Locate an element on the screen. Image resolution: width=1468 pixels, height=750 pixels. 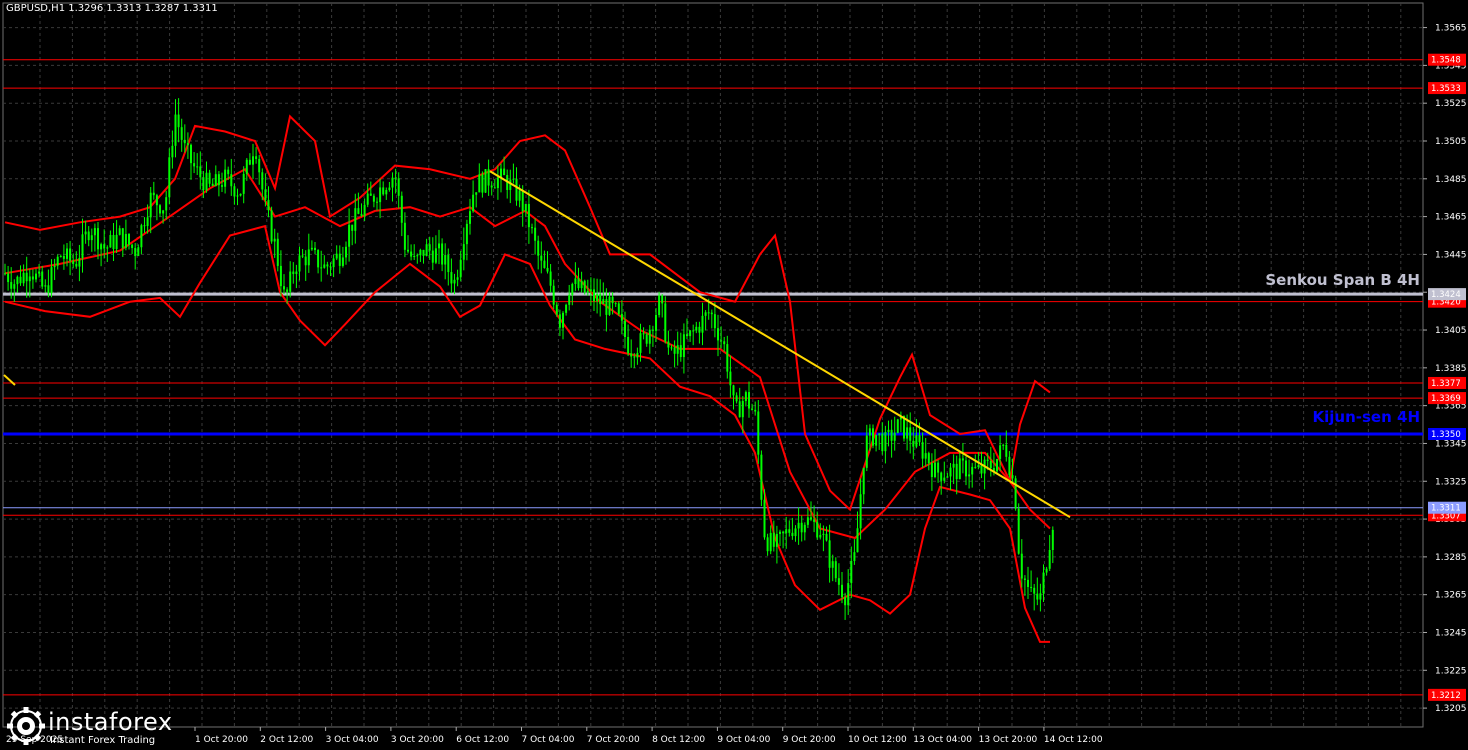
level-label: 1.3369 is located at coordinates (1446, 399).